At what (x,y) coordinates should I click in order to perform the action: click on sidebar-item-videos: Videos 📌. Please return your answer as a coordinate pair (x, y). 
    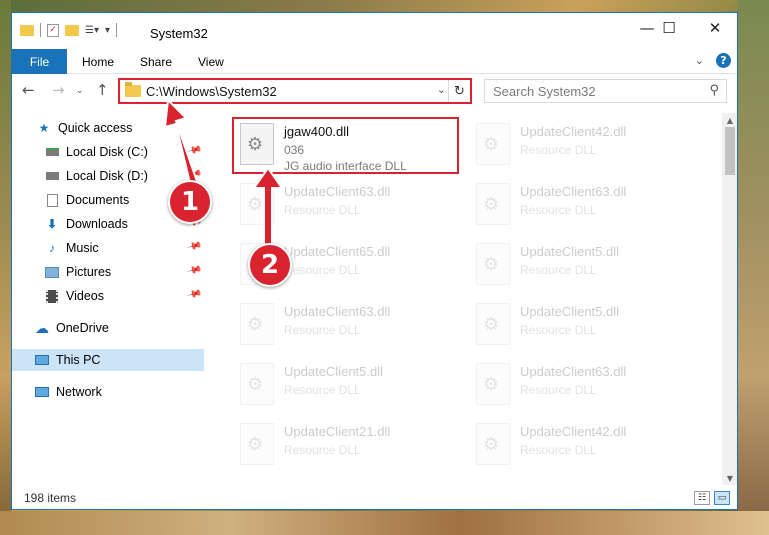
    Looking at the image, I should click on (108, 296).